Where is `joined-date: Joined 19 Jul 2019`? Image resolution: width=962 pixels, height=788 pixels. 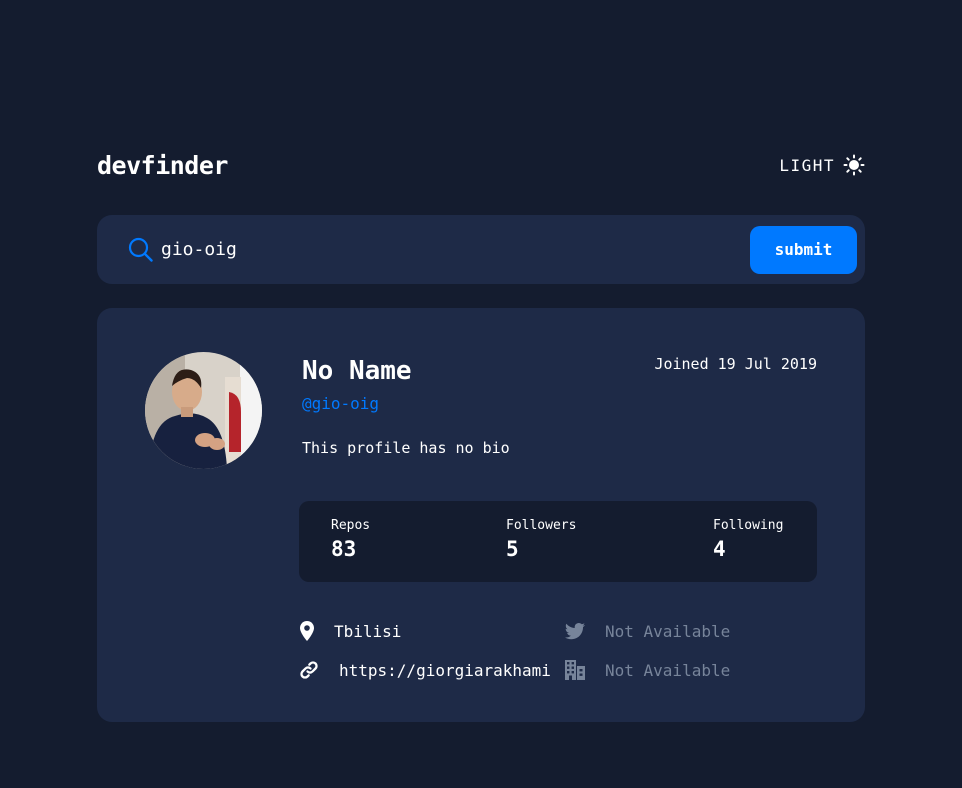
joined-date: Joined 19 Jul 2019 is located at coordinates (735, 364).